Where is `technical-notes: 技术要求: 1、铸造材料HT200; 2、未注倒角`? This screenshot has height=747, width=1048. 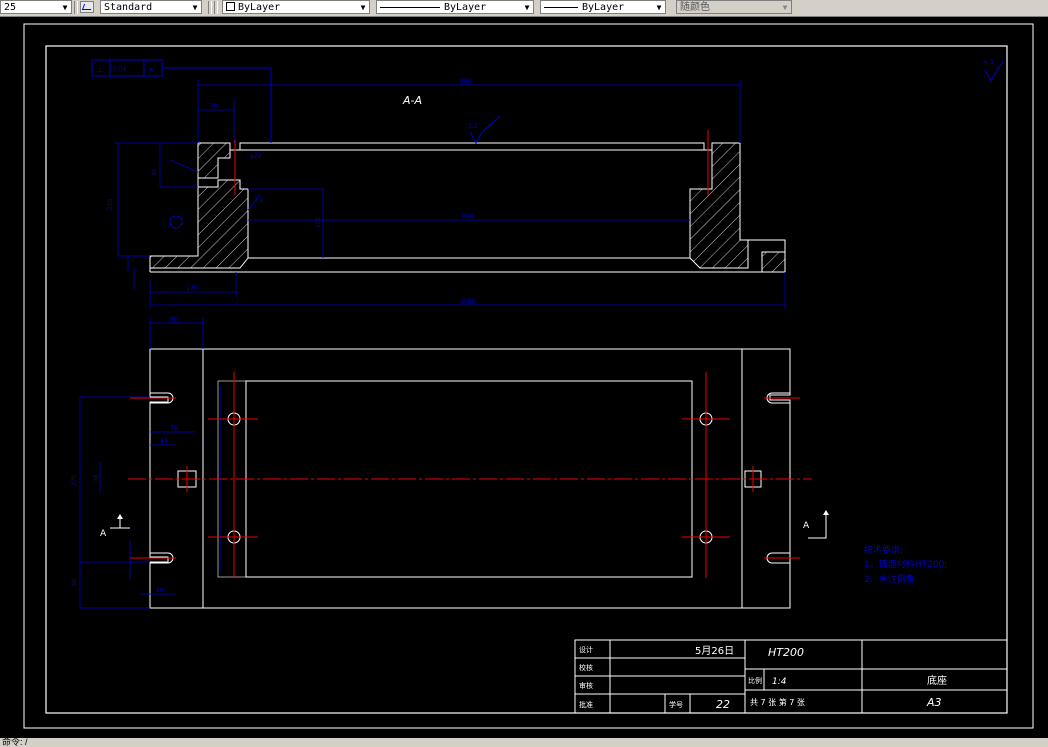 technical-notes: 技术要求: 1、铸造材料HT200; 2、未注倒角 is located at coordinates (905, 564).